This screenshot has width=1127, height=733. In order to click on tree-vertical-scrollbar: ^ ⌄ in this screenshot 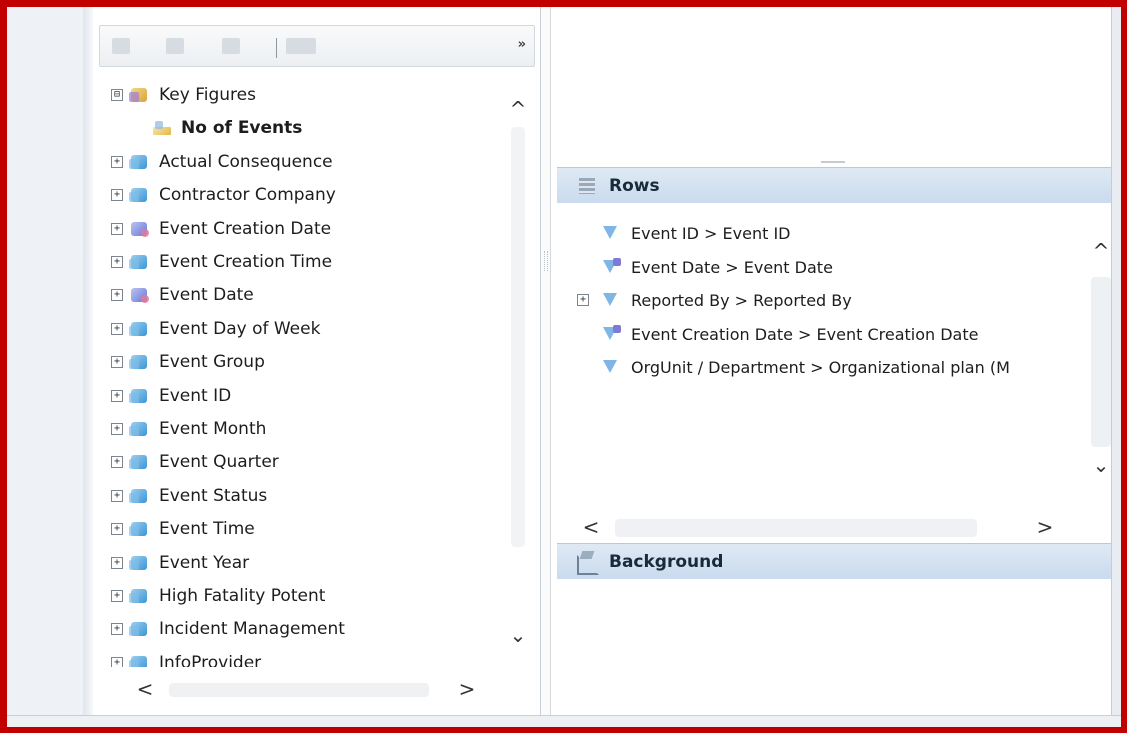, I will do `click(518, 367)`.